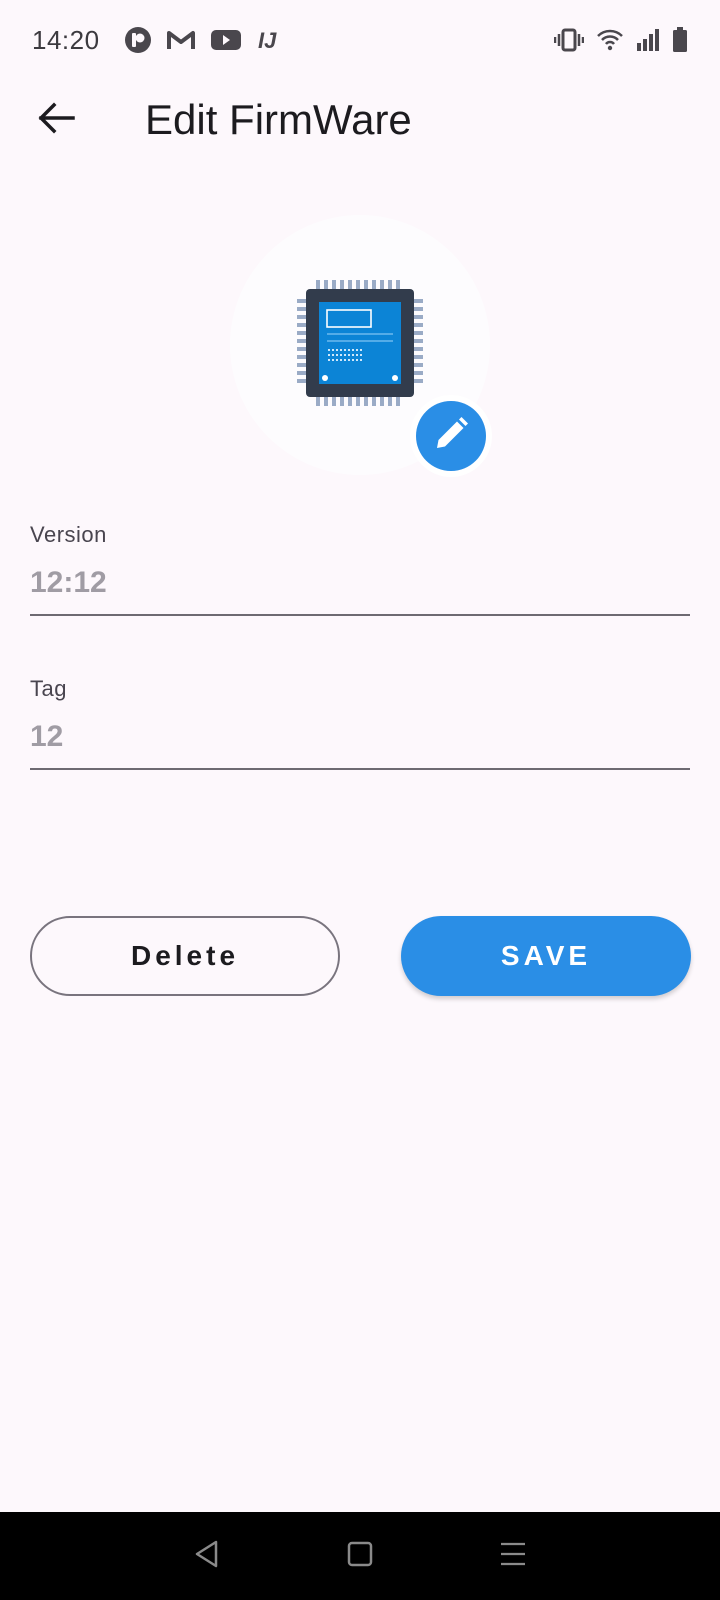 The width and height of the screenshot is (720, 1600). Describe the element at coordinates (66, 39) in the screenshot. I see `status-time: 14:20` at that location.